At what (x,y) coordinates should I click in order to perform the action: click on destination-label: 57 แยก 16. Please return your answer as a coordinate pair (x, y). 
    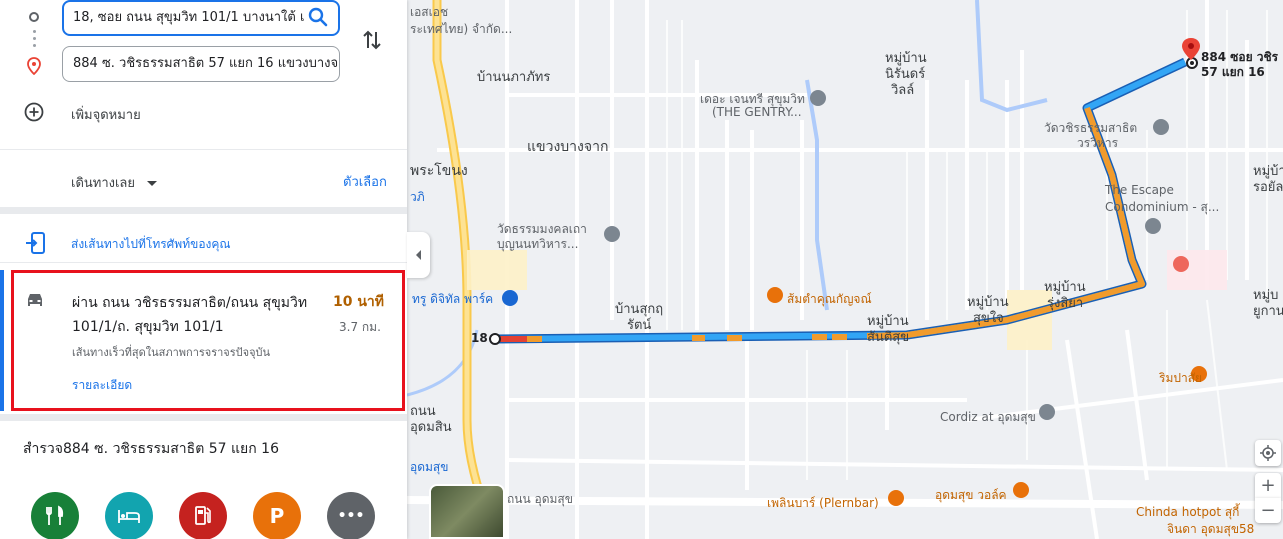
    Looking at the image, I should click on (1233, 72).